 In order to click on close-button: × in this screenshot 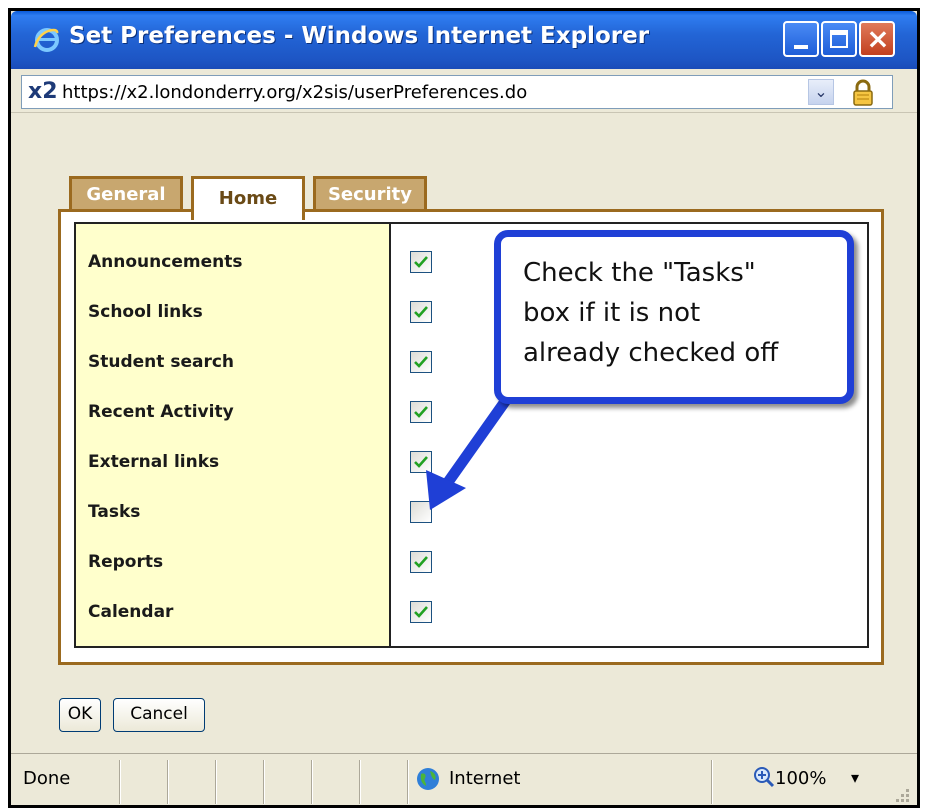, I will do `click(877, 39)`.